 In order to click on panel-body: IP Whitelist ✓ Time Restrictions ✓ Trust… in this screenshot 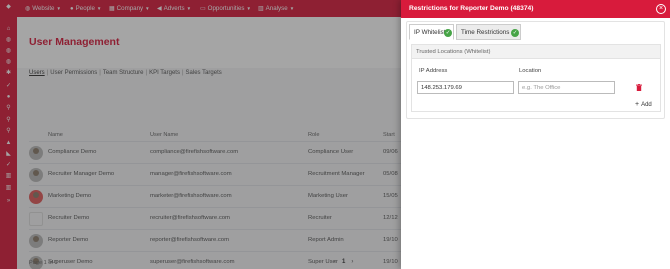, I will do `click(535, 70)`.